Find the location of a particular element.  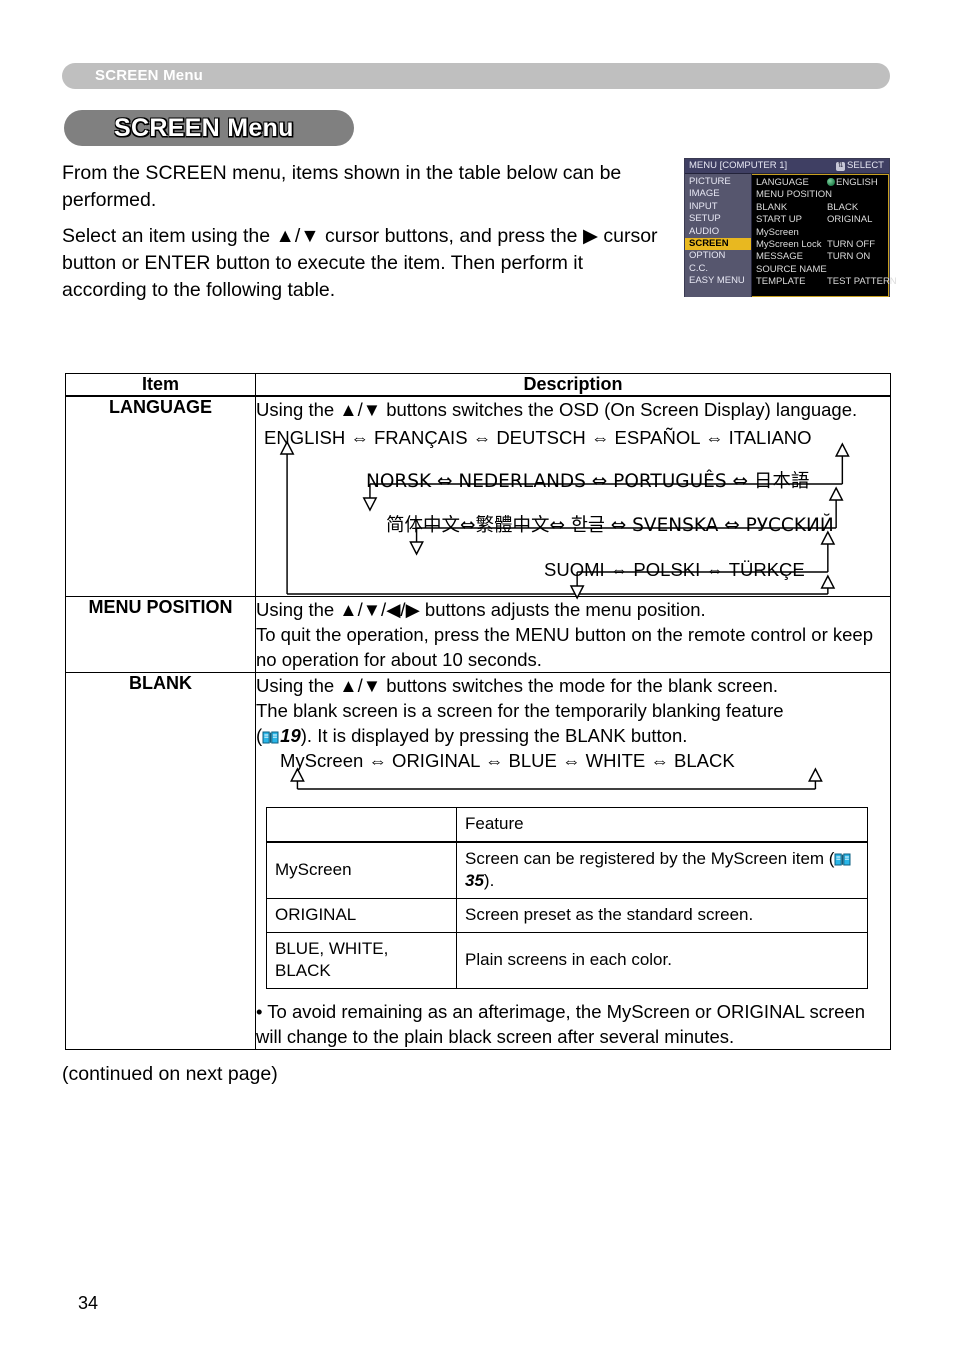

item-label-menu-position: MENU POSITION is located at coordinates (160, 634).